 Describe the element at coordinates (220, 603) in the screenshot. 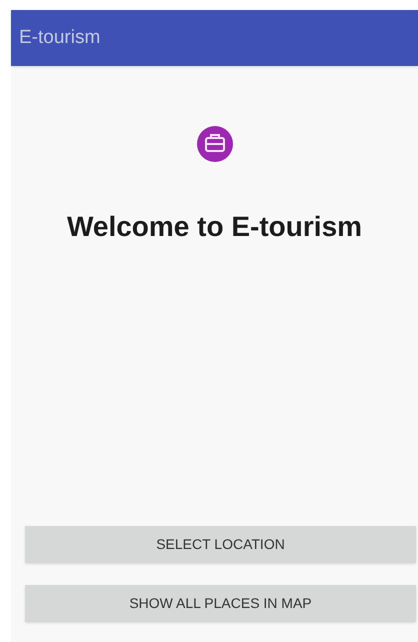

I see `action-button: SHOW ALL PLACES IN MAP` at that location.